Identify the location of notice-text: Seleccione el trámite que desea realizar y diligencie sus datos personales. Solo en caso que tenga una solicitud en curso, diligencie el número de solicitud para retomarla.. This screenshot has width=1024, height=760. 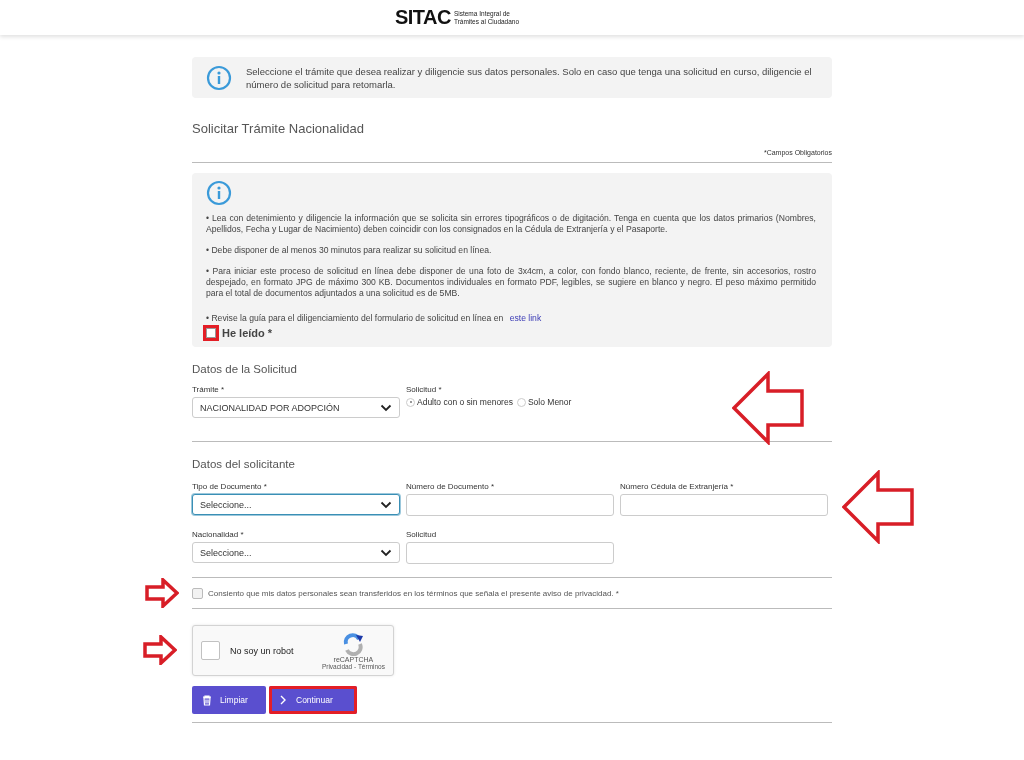
(529, 77).